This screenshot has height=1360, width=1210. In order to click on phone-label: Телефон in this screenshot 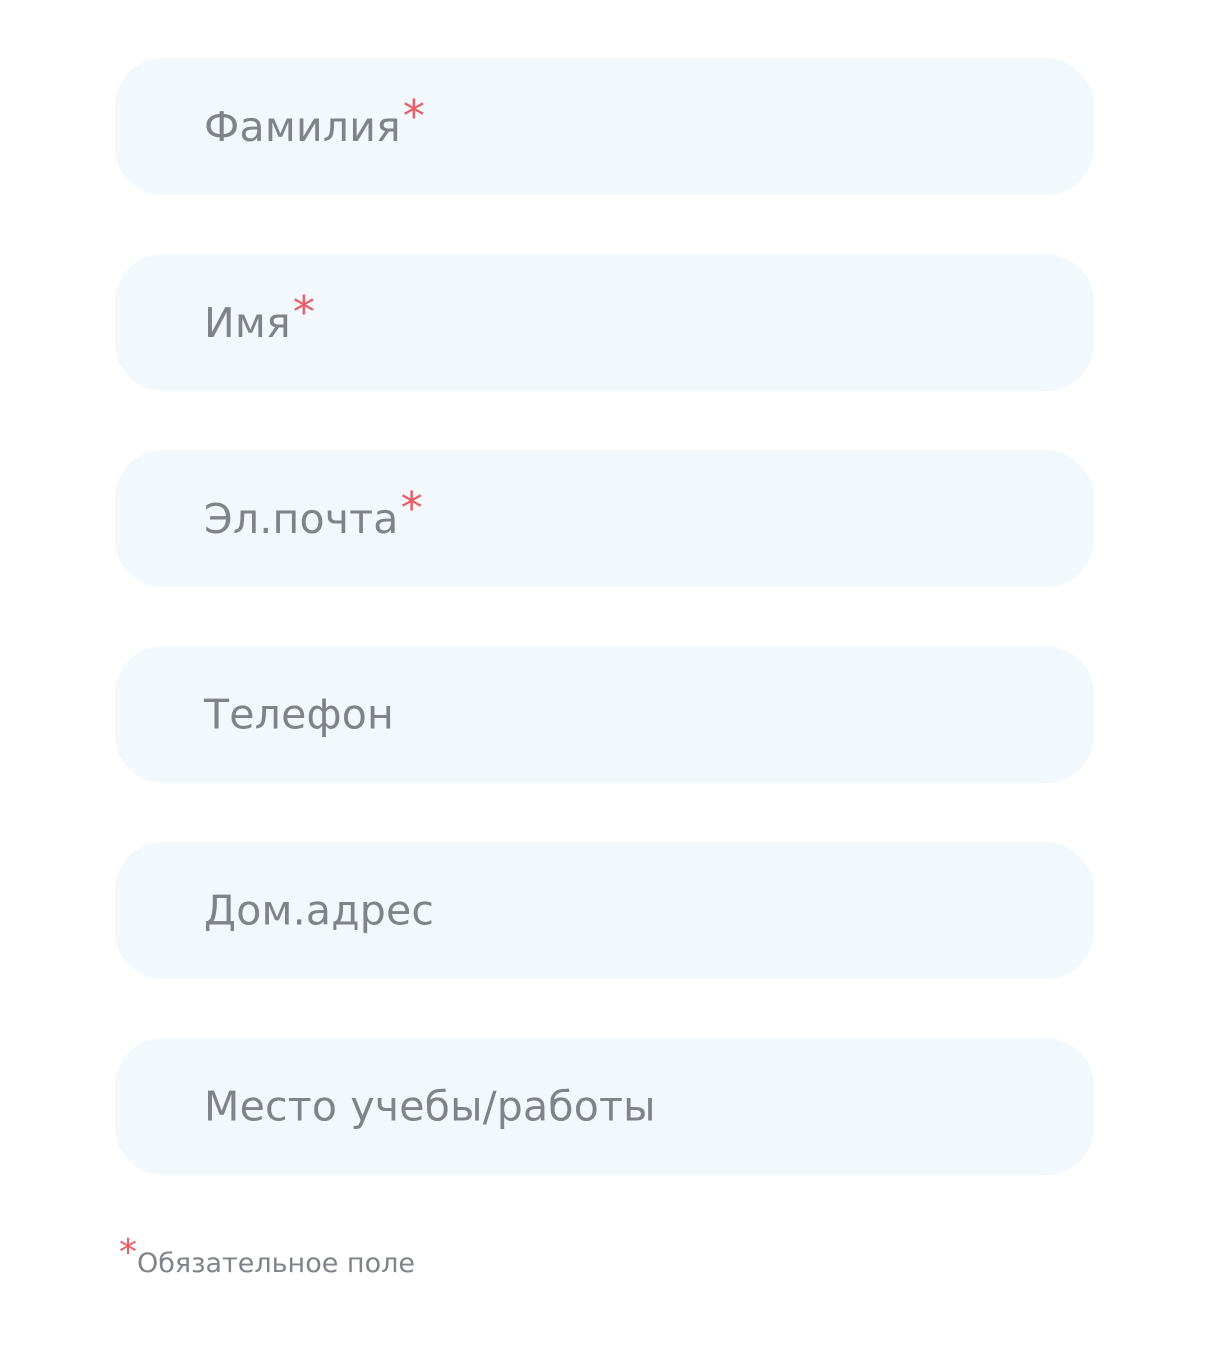, I will do `click(299, 714)`.